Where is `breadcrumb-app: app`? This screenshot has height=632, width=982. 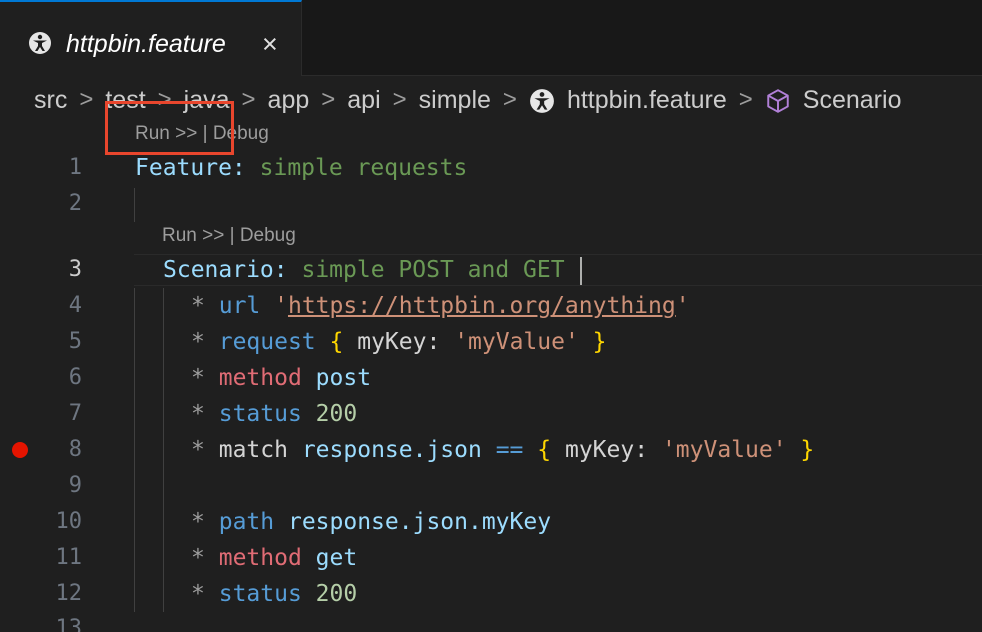
breadcrumb-app: app is located at coordinates (289, 100).